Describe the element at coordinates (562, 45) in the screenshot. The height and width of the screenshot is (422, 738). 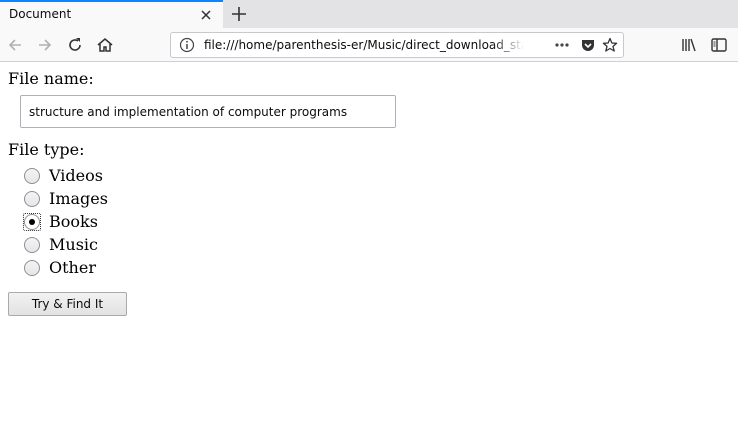
I see `more-dots-icon` at that location.